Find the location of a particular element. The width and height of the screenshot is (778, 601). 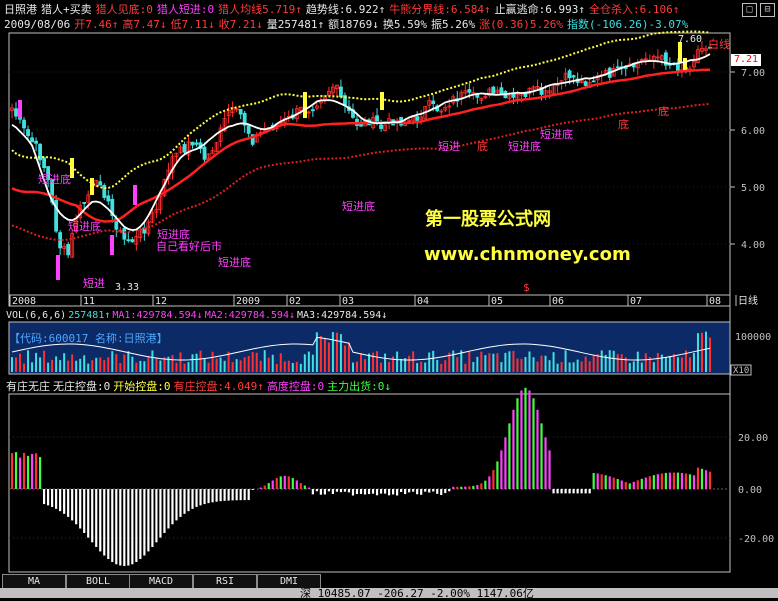

vol-scale-label: X10 is located at coordinates (741, 371).